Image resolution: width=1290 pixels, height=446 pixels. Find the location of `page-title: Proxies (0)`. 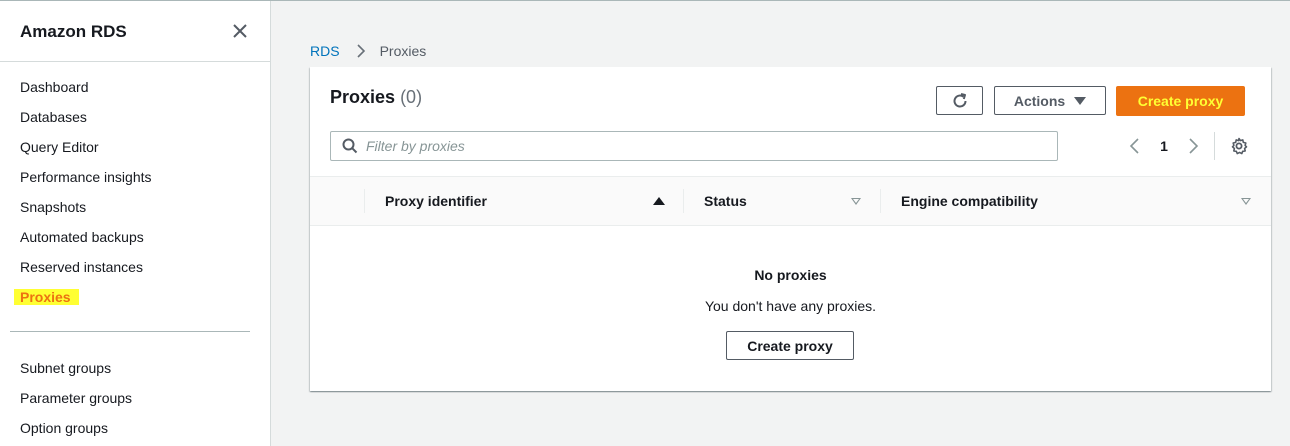

page-title: Proxies (0) is located at coordinates (376, 97).